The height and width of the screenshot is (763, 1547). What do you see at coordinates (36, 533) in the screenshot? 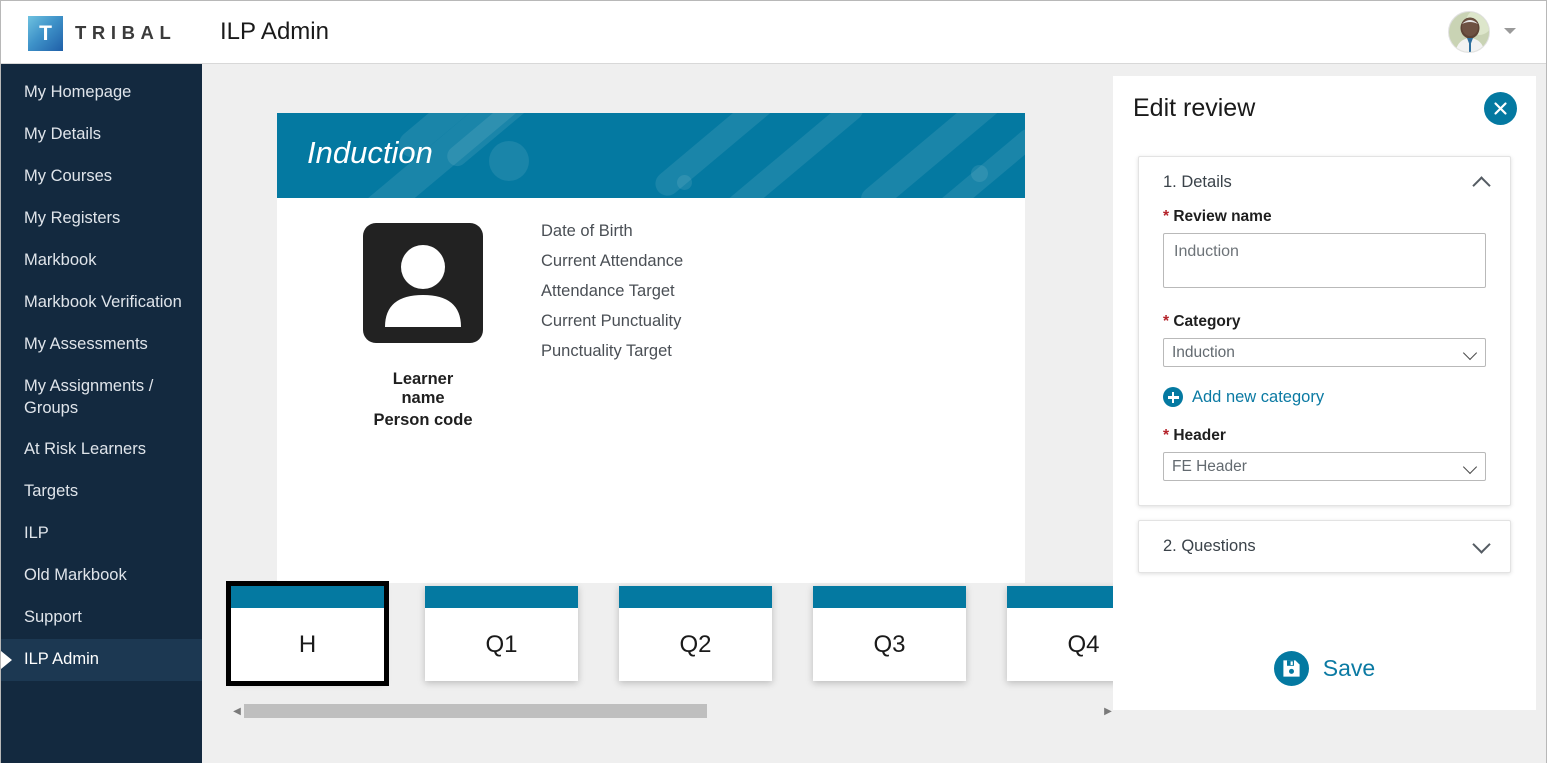
I see `sidebar-item-label: ILP` at bounding box center [36, 533].